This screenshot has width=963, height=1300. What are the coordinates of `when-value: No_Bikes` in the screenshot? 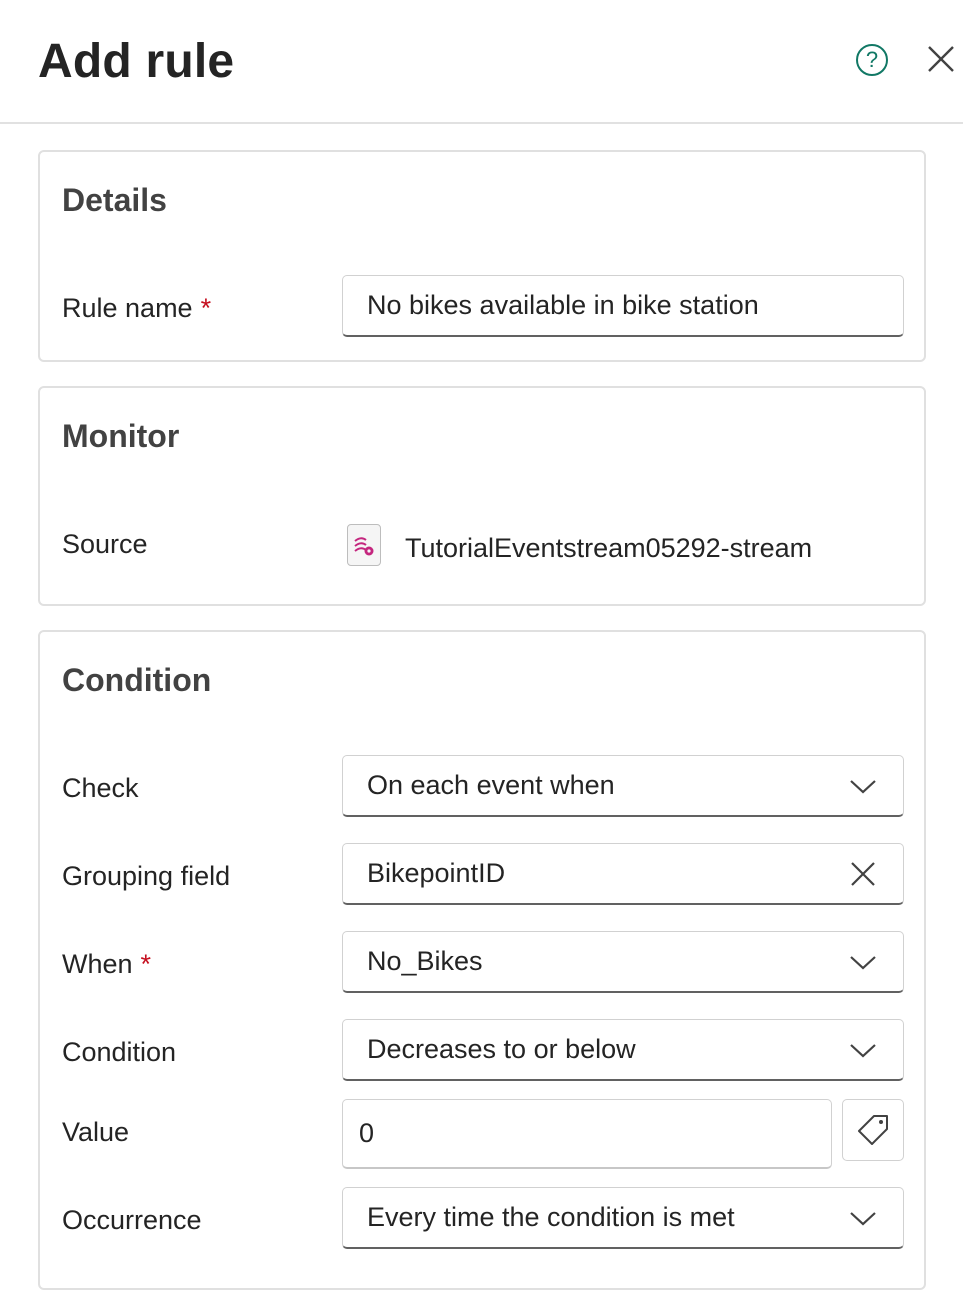 It's located at (425, 961).